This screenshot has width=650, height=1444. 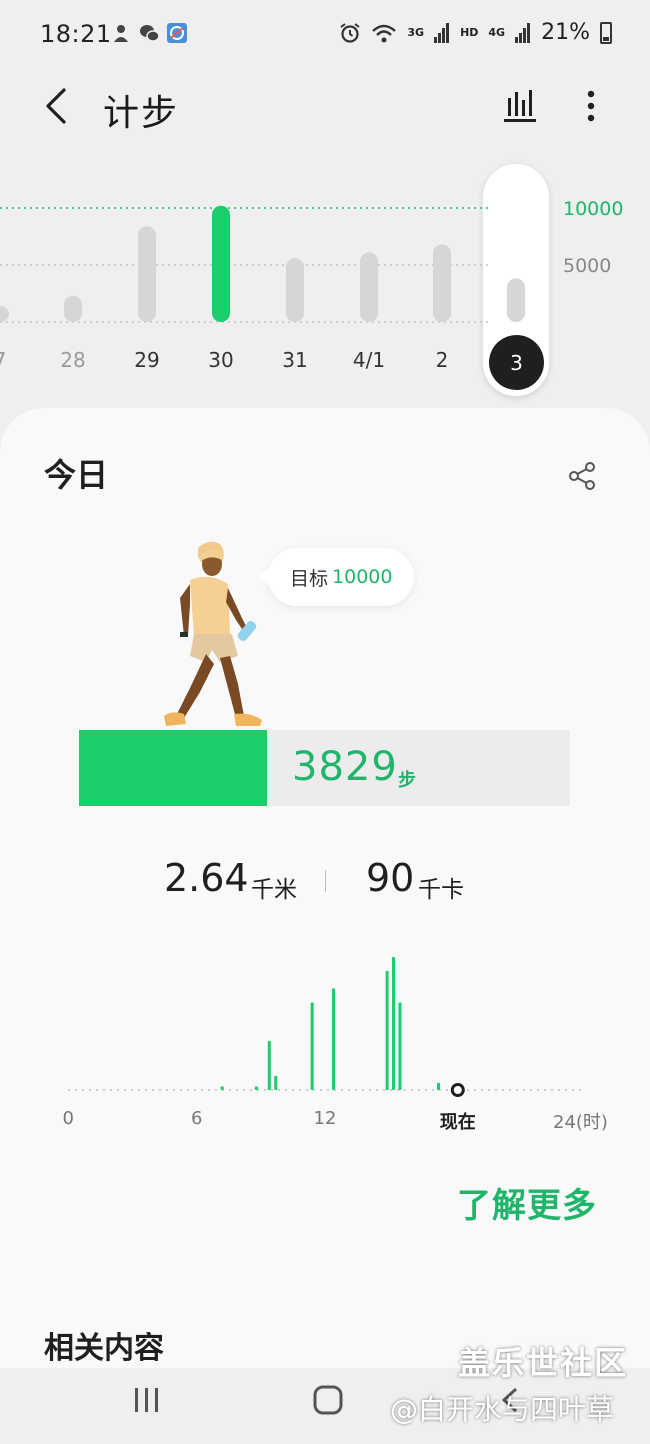 What do you see at coordinates (58, 106) in the screenshot?
I see `back-arrow-icon` at bounding box center [58, 106].